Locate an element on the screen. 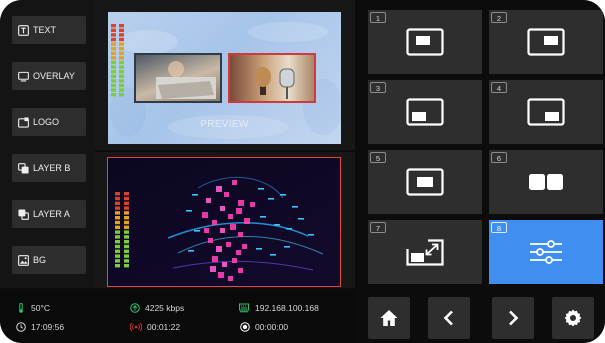  program-video-graphic is located at coordinates (224, 222).